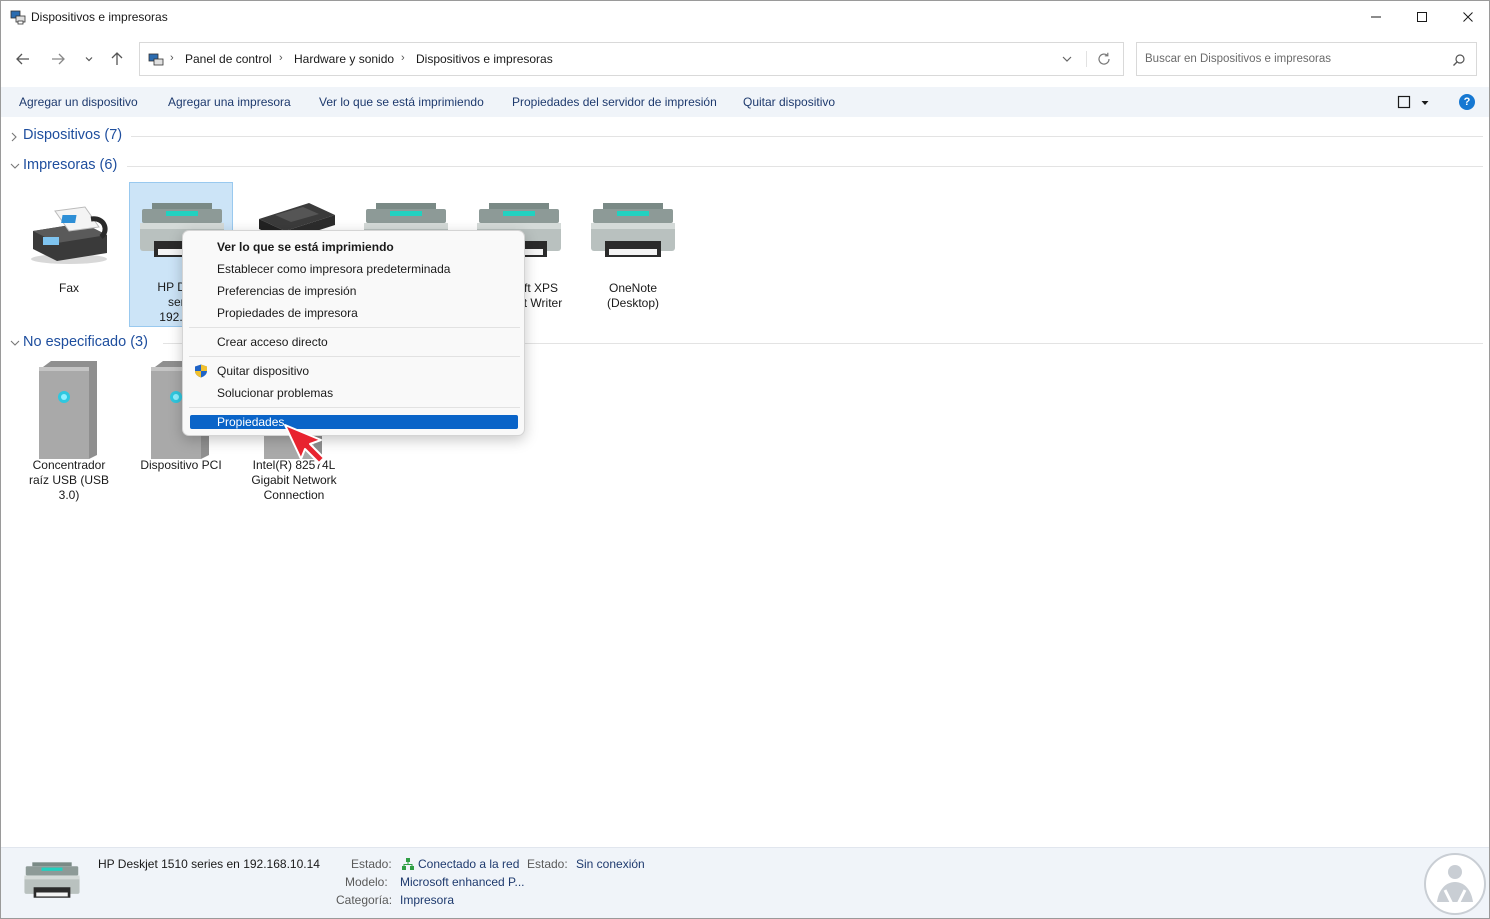  I want to click on group-devices-label: Dispositivos (7), so click(73, 135).